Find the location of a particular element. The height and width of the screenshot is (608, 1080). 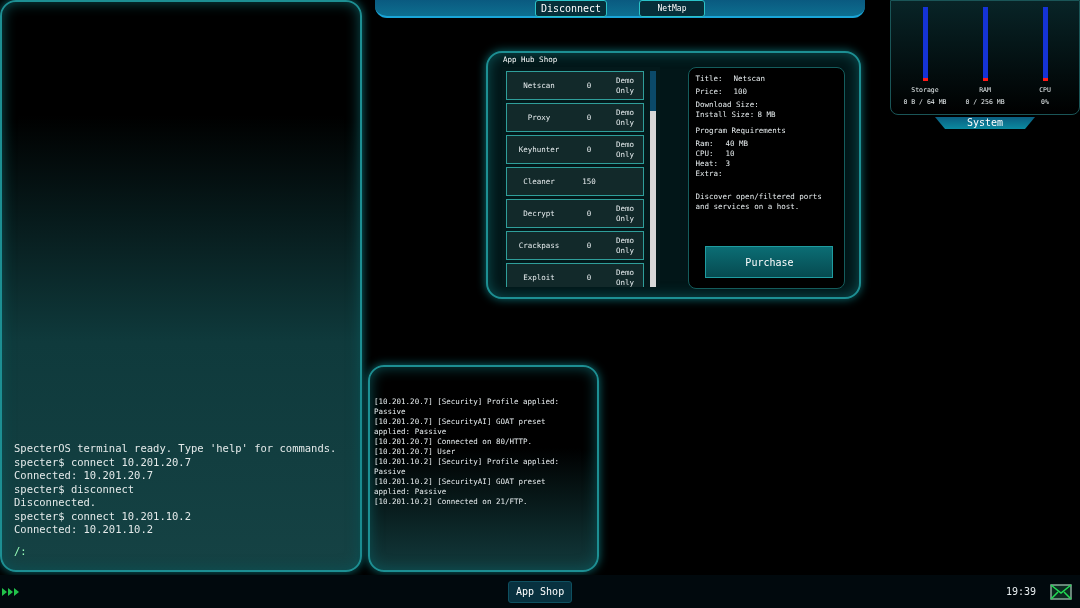

terminal-line: specter$ disconnect is located at coordinates (75, 489).